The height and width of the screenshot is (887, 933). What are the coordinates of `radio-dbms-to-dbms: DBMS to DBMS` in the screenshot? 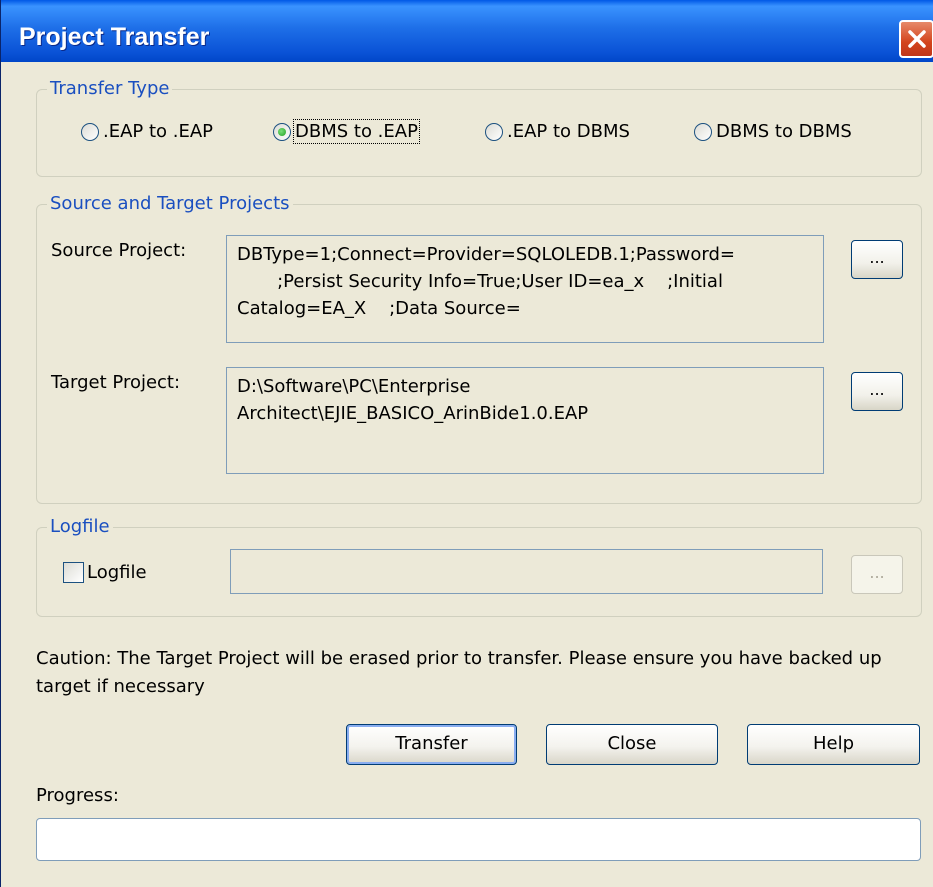 It's located at (773, 131).